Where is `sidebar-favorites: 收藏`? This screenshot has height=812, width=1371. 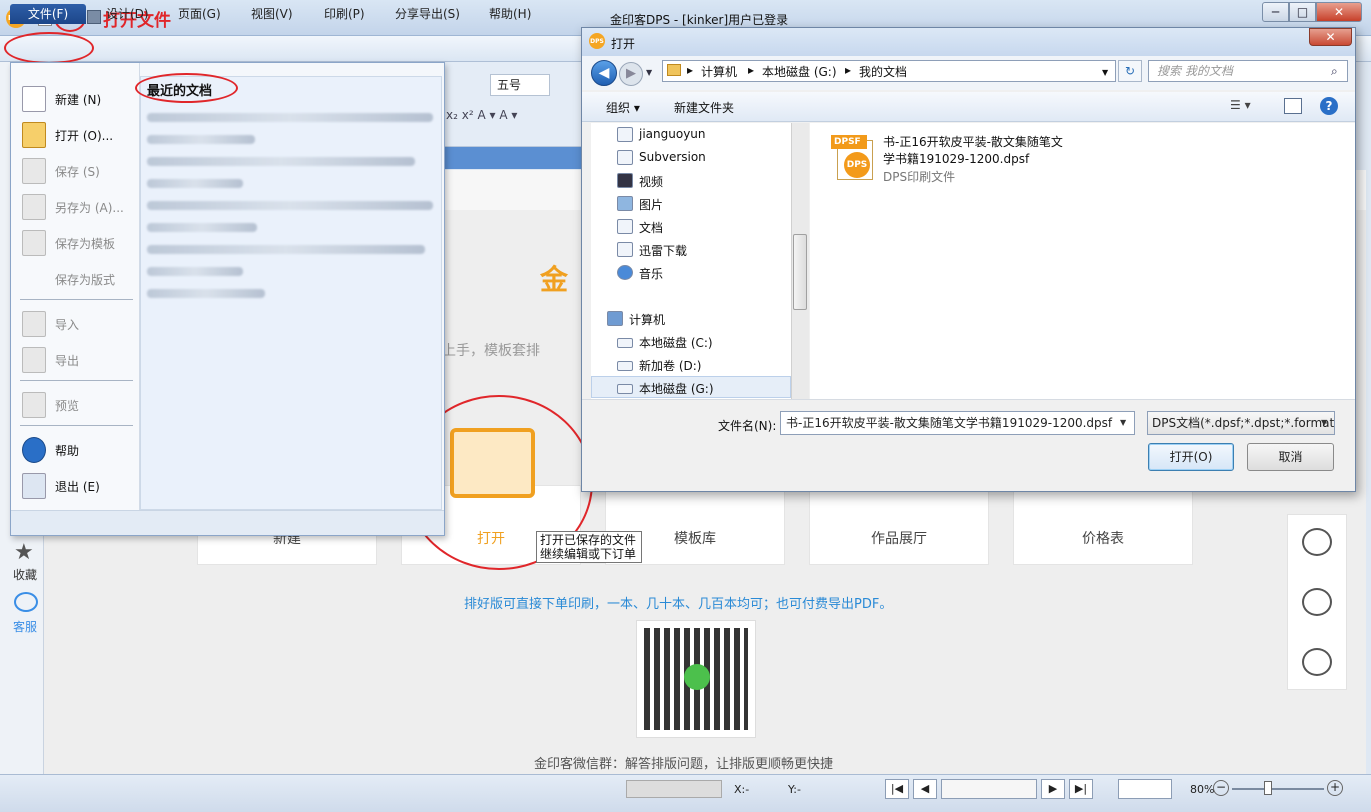 sidebar-favorites: 收藏 is located at coordinates (25, 574).